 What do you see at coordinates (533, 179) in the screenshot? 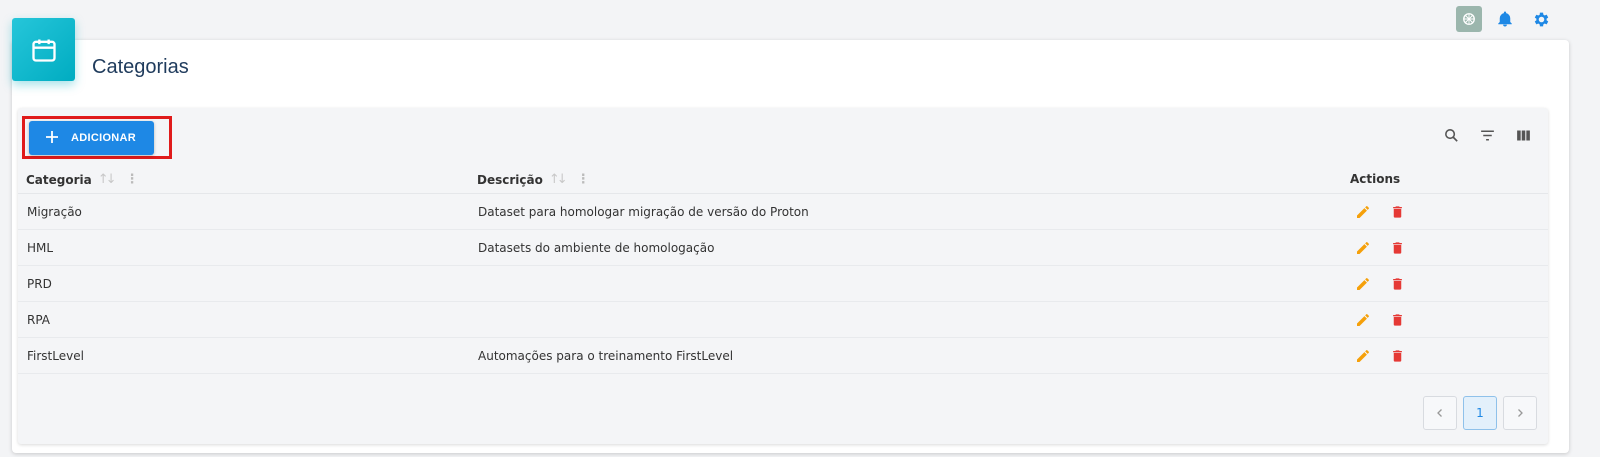
I see `column-header-descricao: Descrição ↑↓ ⋮` at bounding box center [533, 179].